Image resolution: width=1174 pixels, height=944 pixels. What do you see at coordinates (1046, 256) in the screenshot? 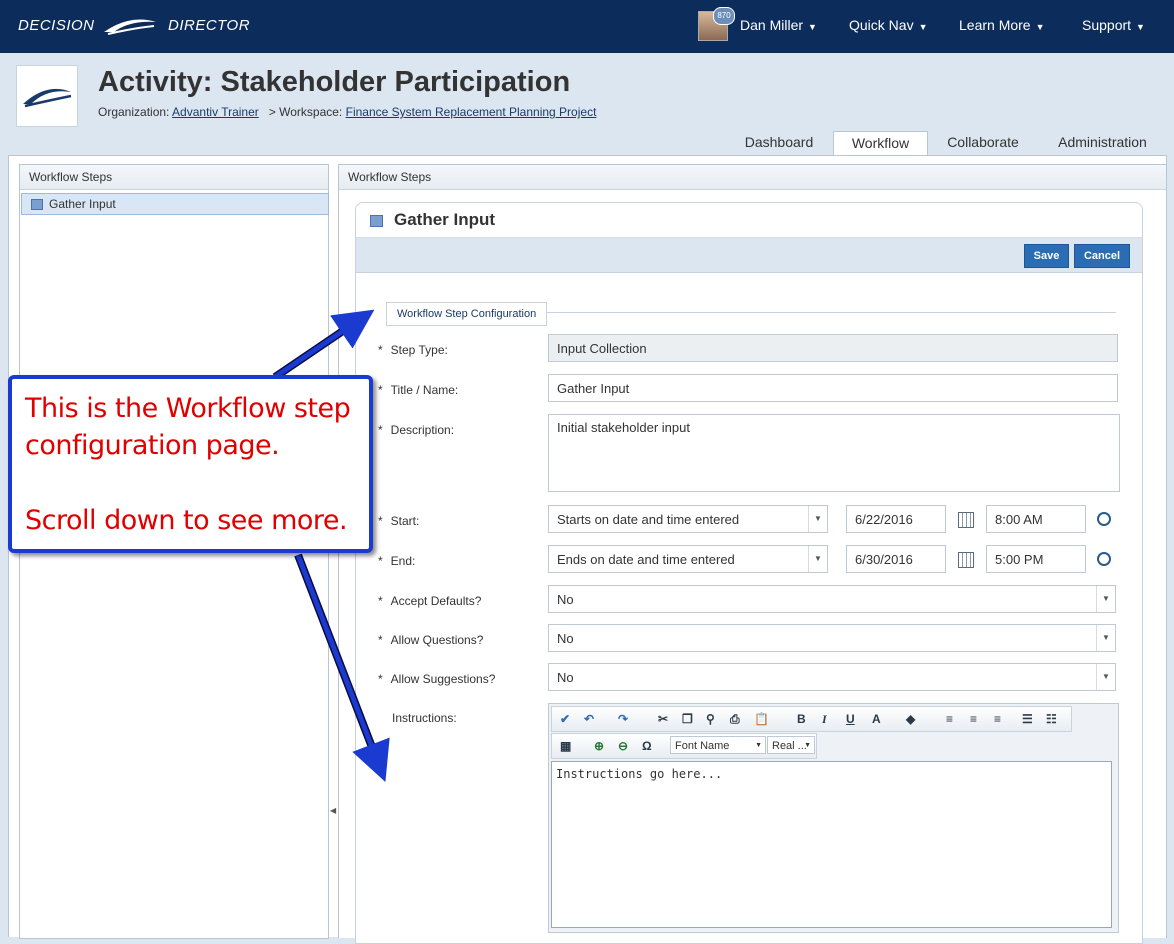
I see `save-button: Save` at bounding box center [1046, 256].